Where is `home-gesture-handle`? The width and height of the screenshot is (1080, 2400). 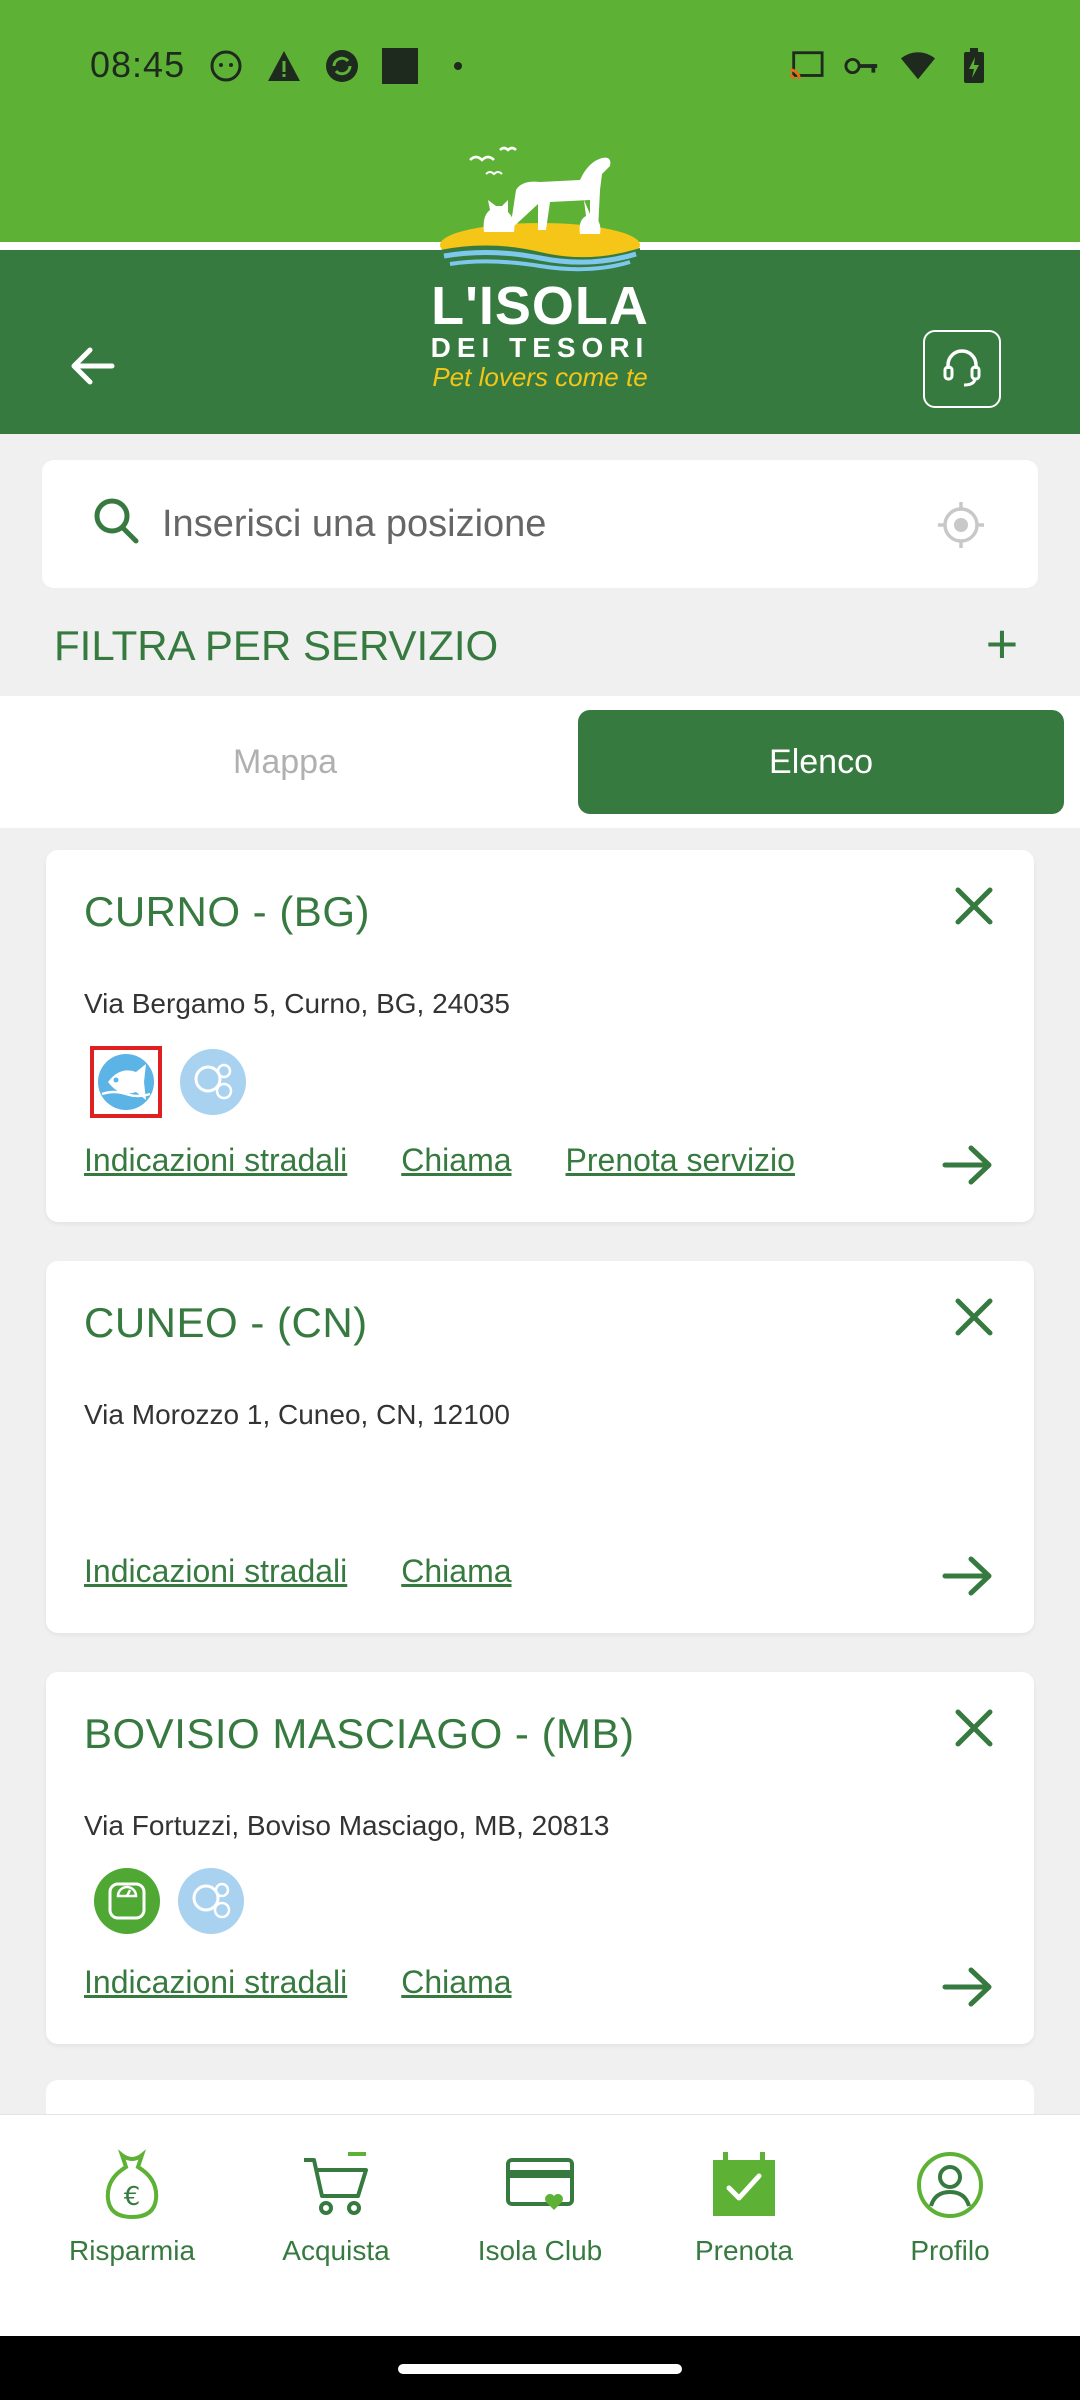
home-gesture-handle is located at coordinates (540, 2369).